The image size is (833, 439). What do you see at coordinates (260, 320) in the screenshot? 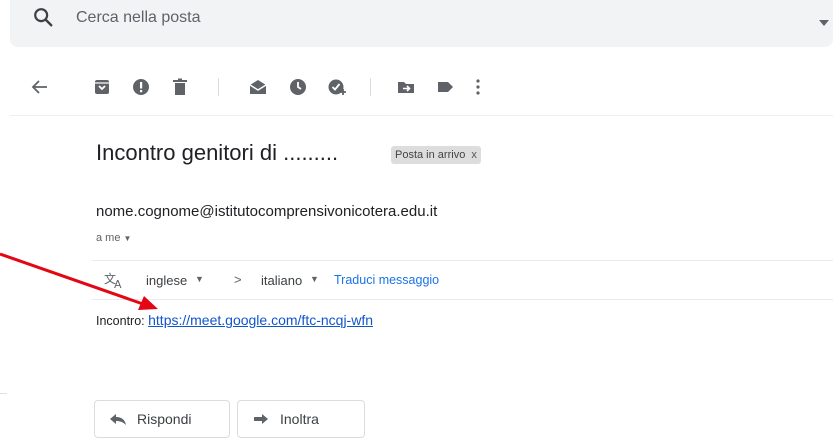
I see `meet-link: https://meet.google.com/ftc-ncqj-wfn` at bounding box center [260, 320].